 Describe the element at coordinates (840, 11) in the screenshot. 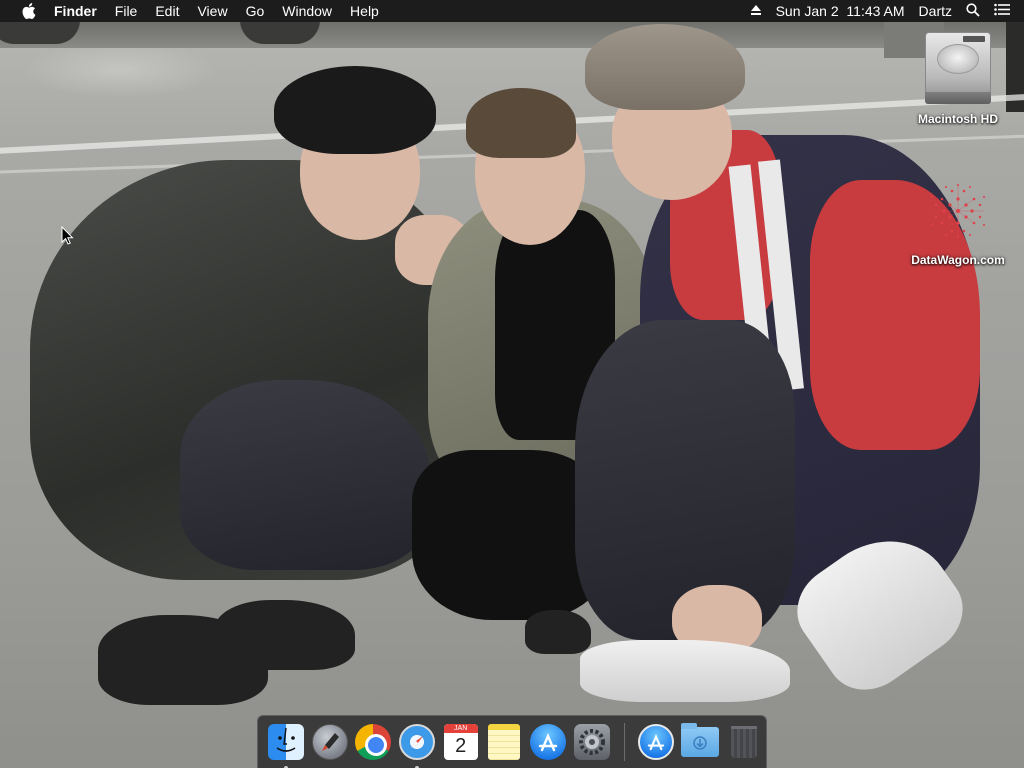

I see `menu-clock: Sun Jan 2 11:43 AM` at that location.